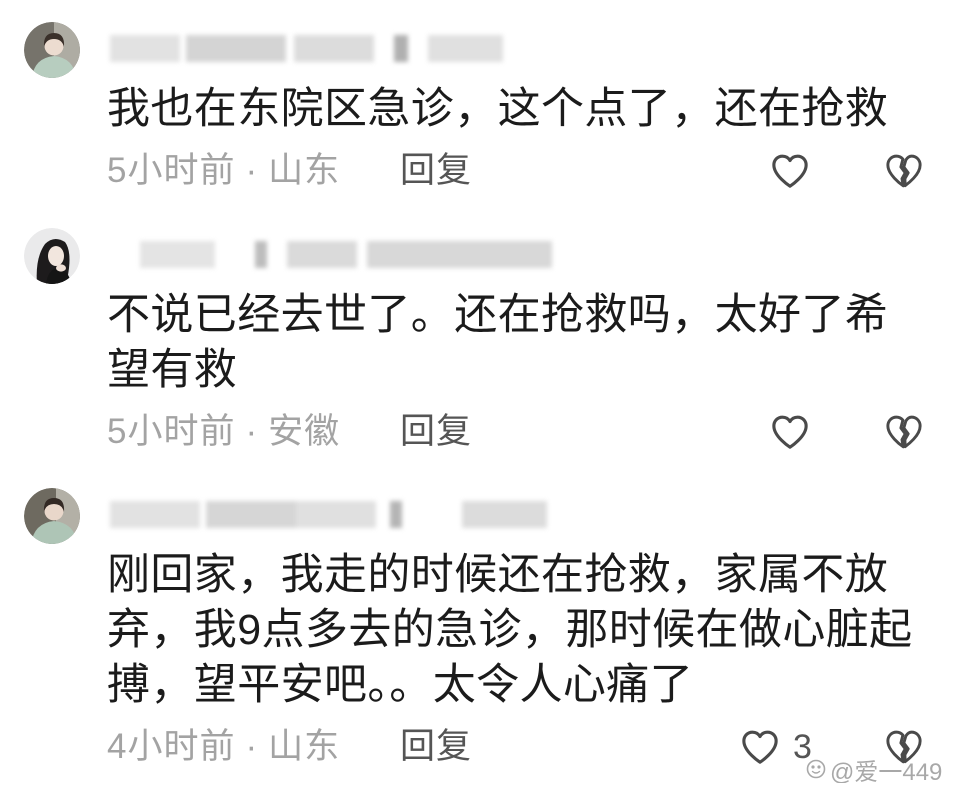 The image size is (970, 800). What do you see at coordinates (498, 575) in the screenshot?
I see `comment-text-line: 刚回家，我走的时候还在抢救，家属不放` at bounding box center [498, 575].